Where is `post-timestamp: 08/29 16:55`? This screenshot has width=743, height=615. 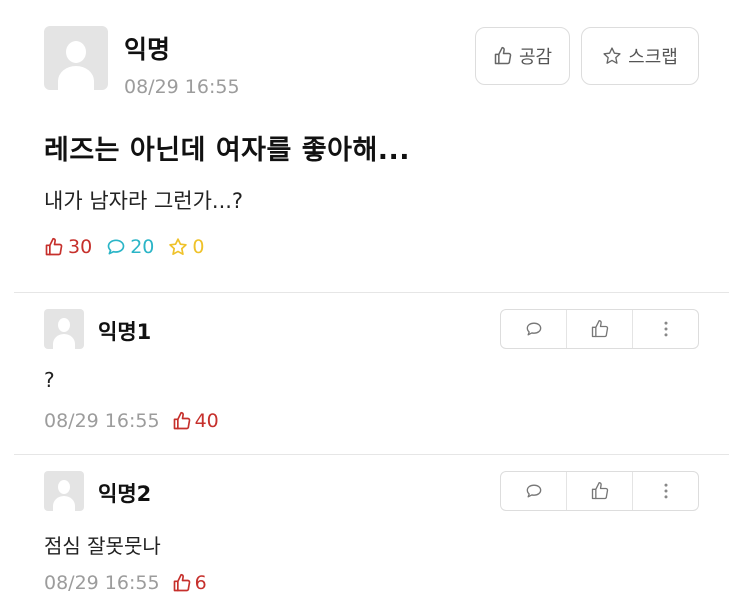 post-timestamp: 08/29 16:55 is located at coordinates (182, 87).